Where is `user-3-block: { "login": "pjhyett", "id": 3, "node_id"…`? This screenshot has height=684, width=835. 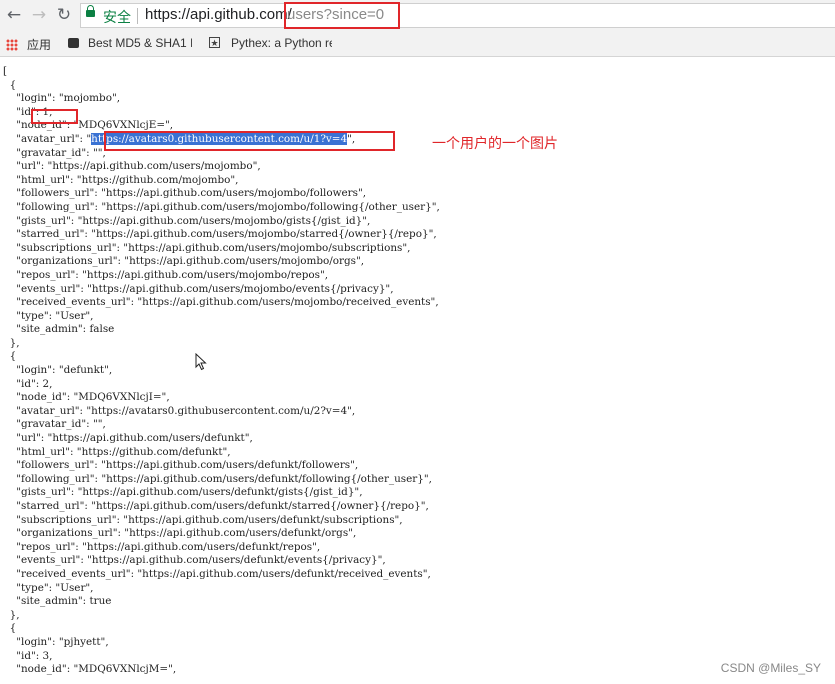
user-3-block: { "login": "pjhyett", "id": 3, "node_id"… is located at coordinates (90, 649).